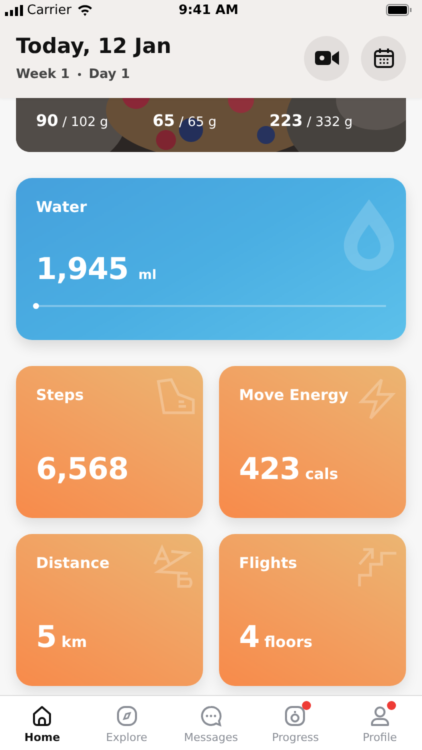  Describe the element at coordinates (74, 642) in the screenshot. I see `stat-unit: km` at that location.